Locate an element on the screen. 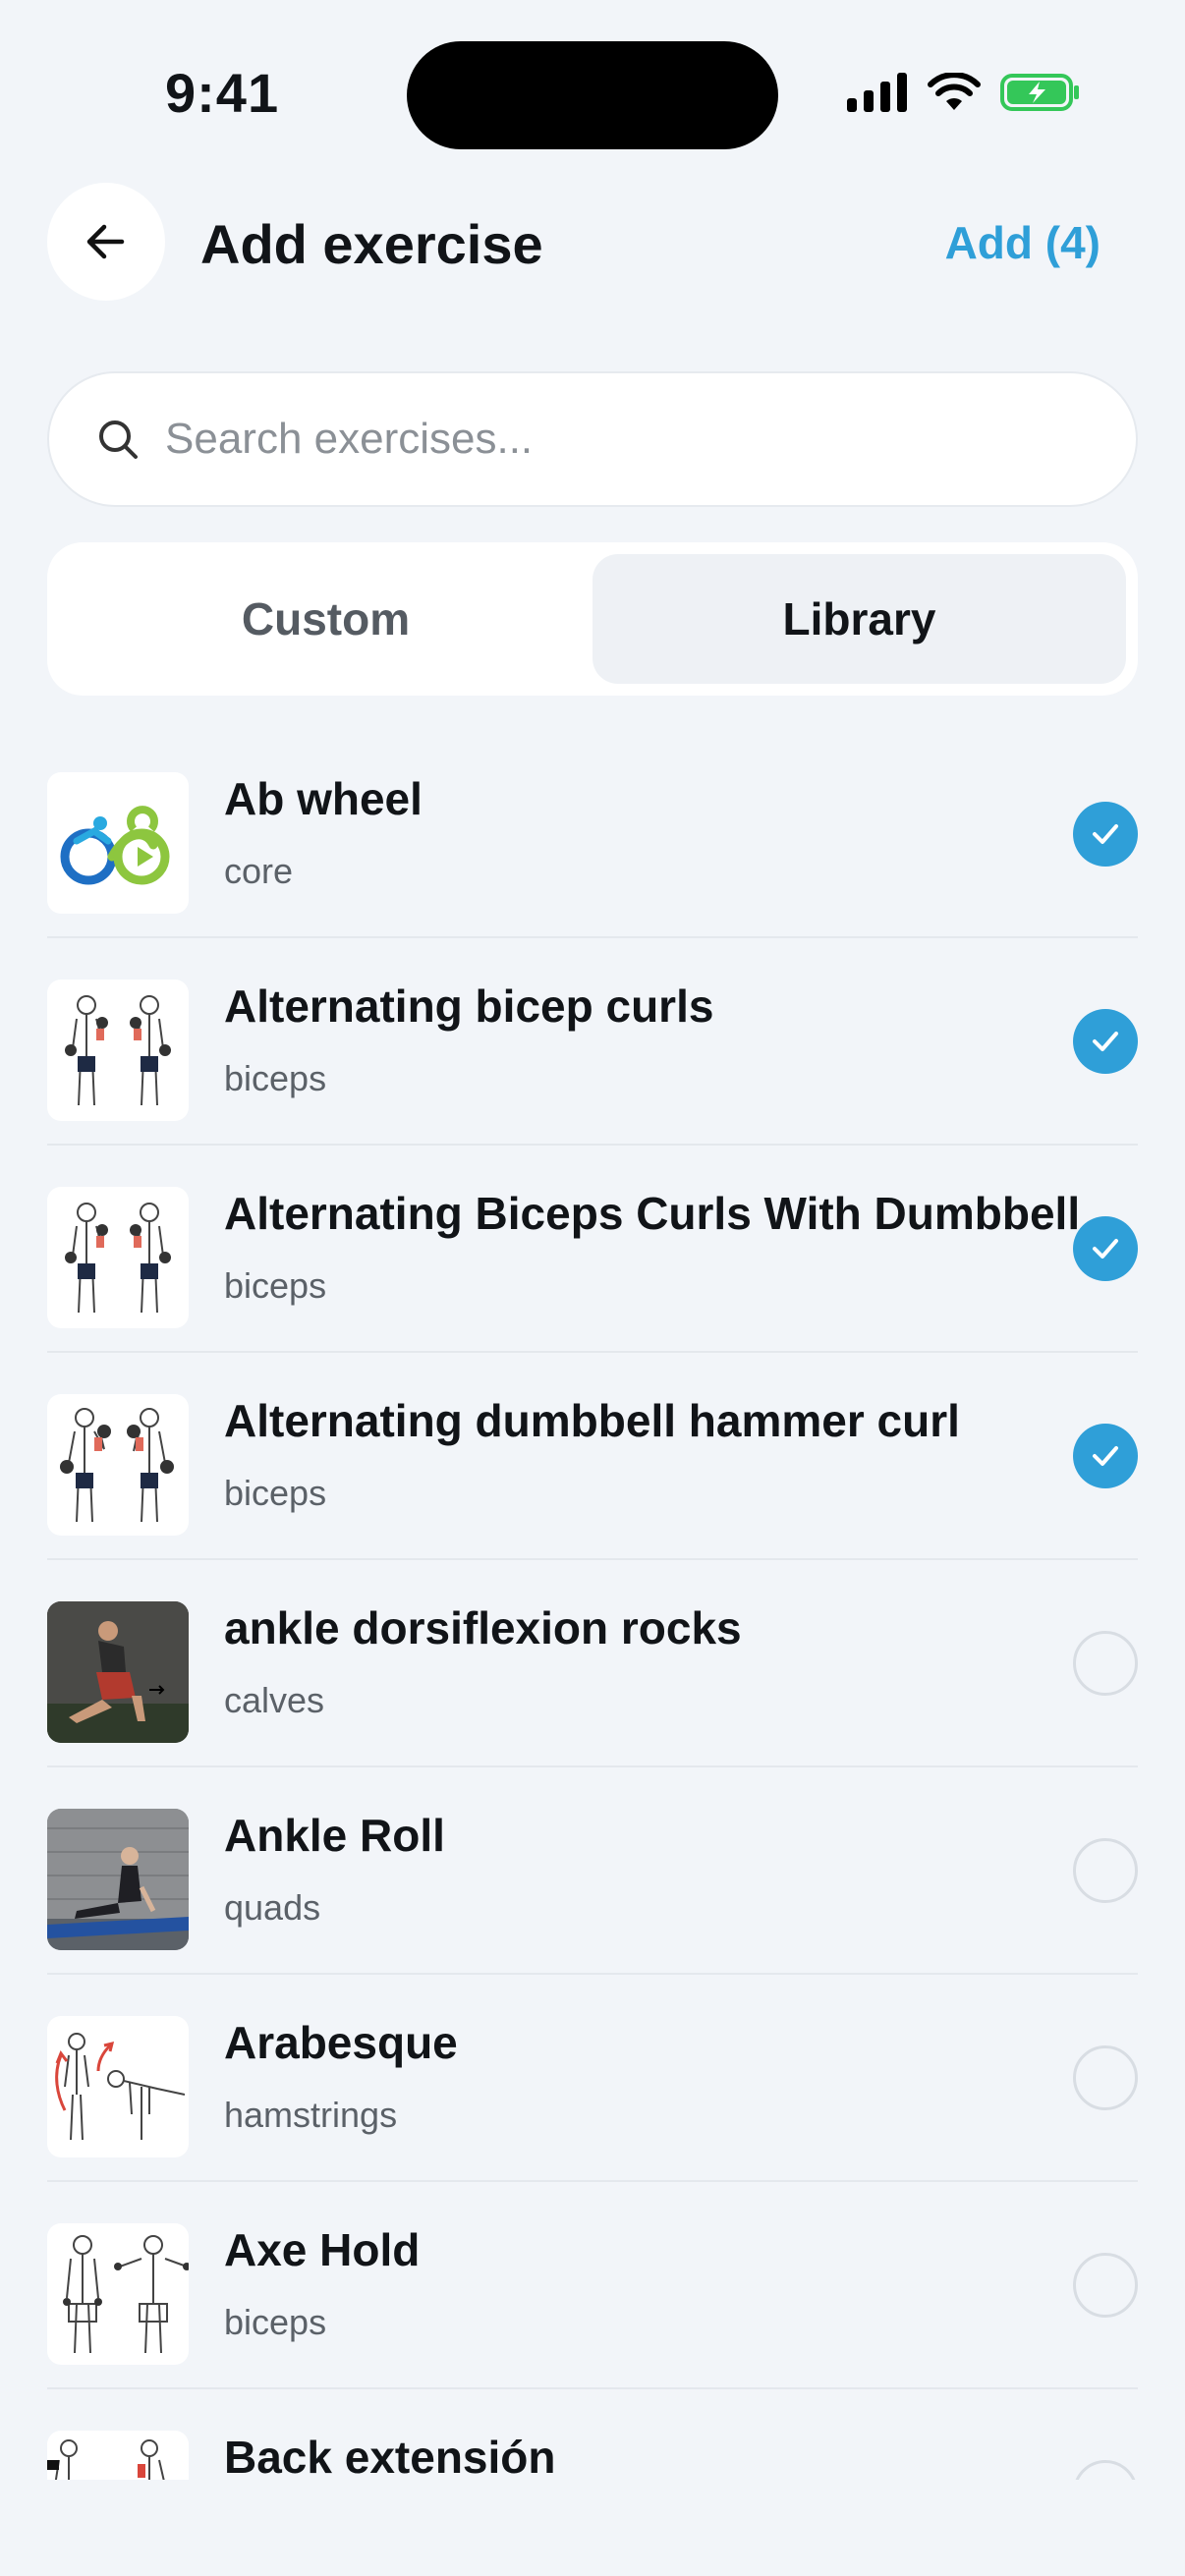 This screenshot has height=2576, width=1185. exercise-name: ankle dorsiflexion rocks is located at coordinates (483, 1627).